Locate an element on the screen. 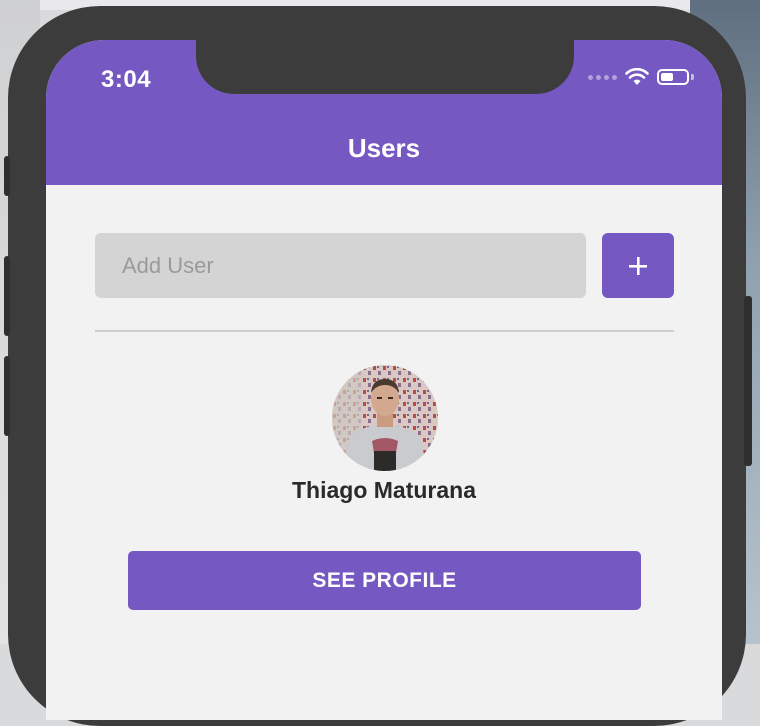 The width and height of the screenshot is (760, 726). phone-volume-down is located at coordinates (7, 396).